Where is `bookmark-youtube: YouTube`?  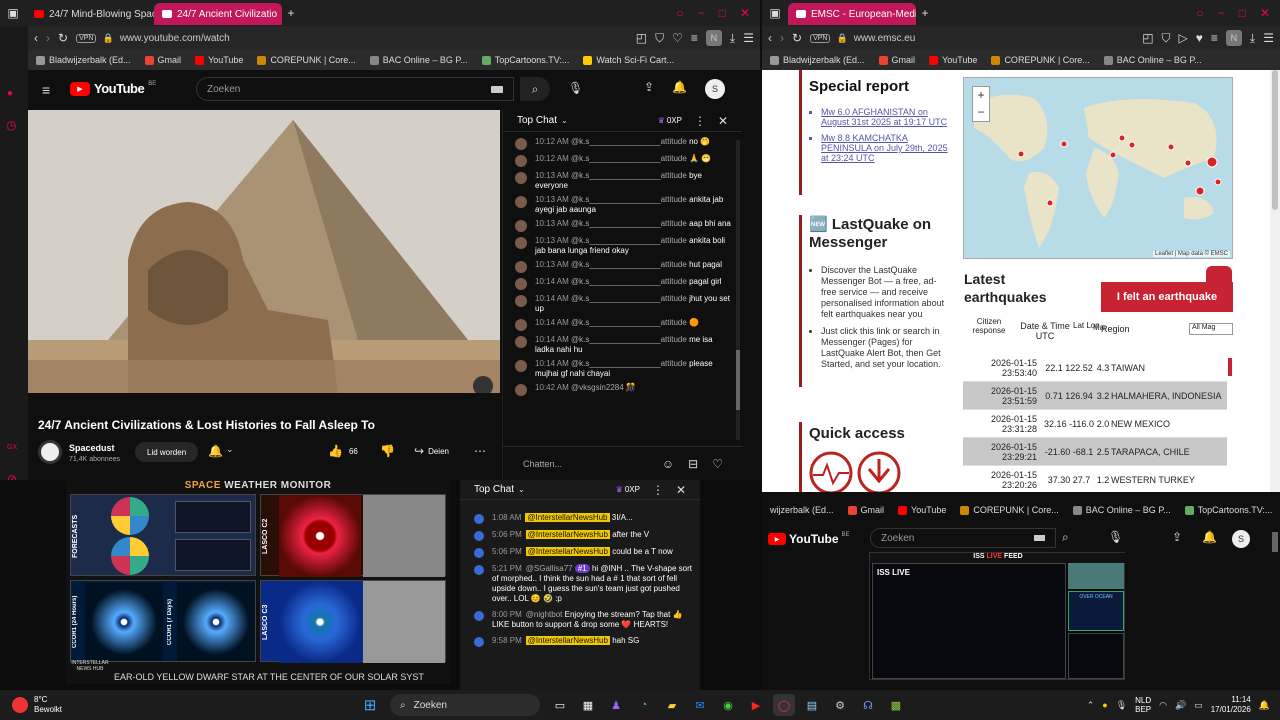
bookmark-youtube: YouTube is located at coordinates (953, 60).